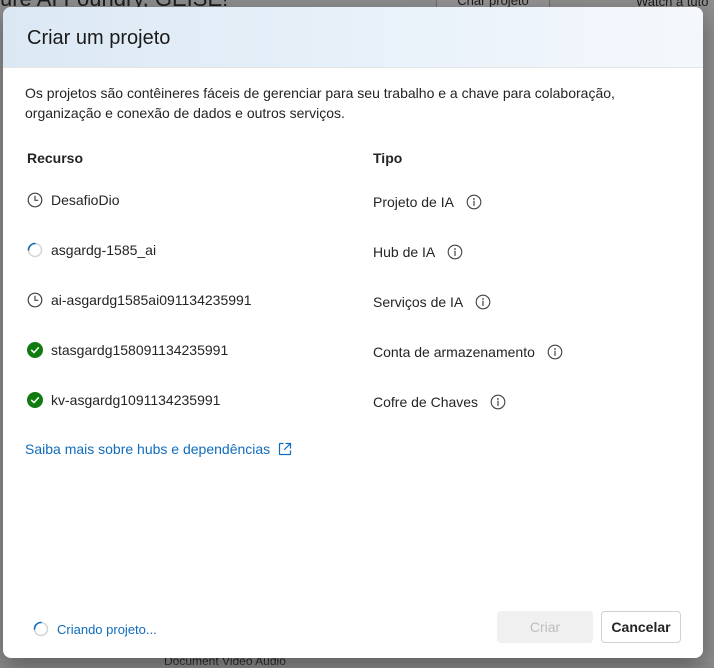 The image size is (714, 668). What do you see at coordinates (99, 38) in the screenshot?
I see `dialog-title: Criar um projeto` at bounding box center [99, 38].